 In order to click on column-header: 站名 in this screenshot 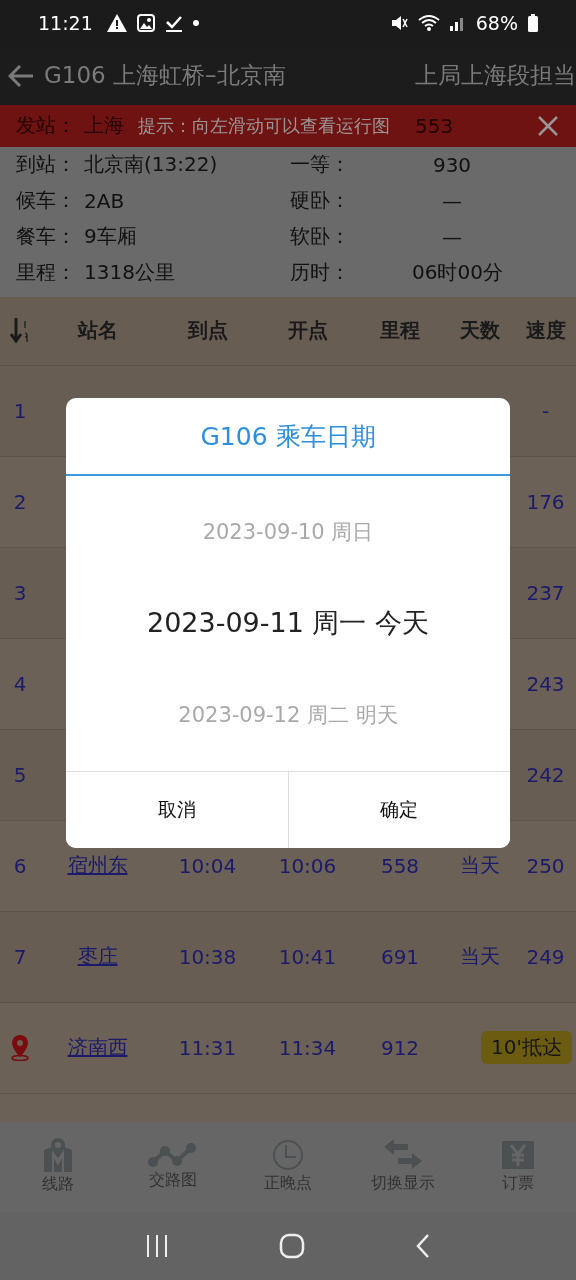, I will do `click(97, 331)`.